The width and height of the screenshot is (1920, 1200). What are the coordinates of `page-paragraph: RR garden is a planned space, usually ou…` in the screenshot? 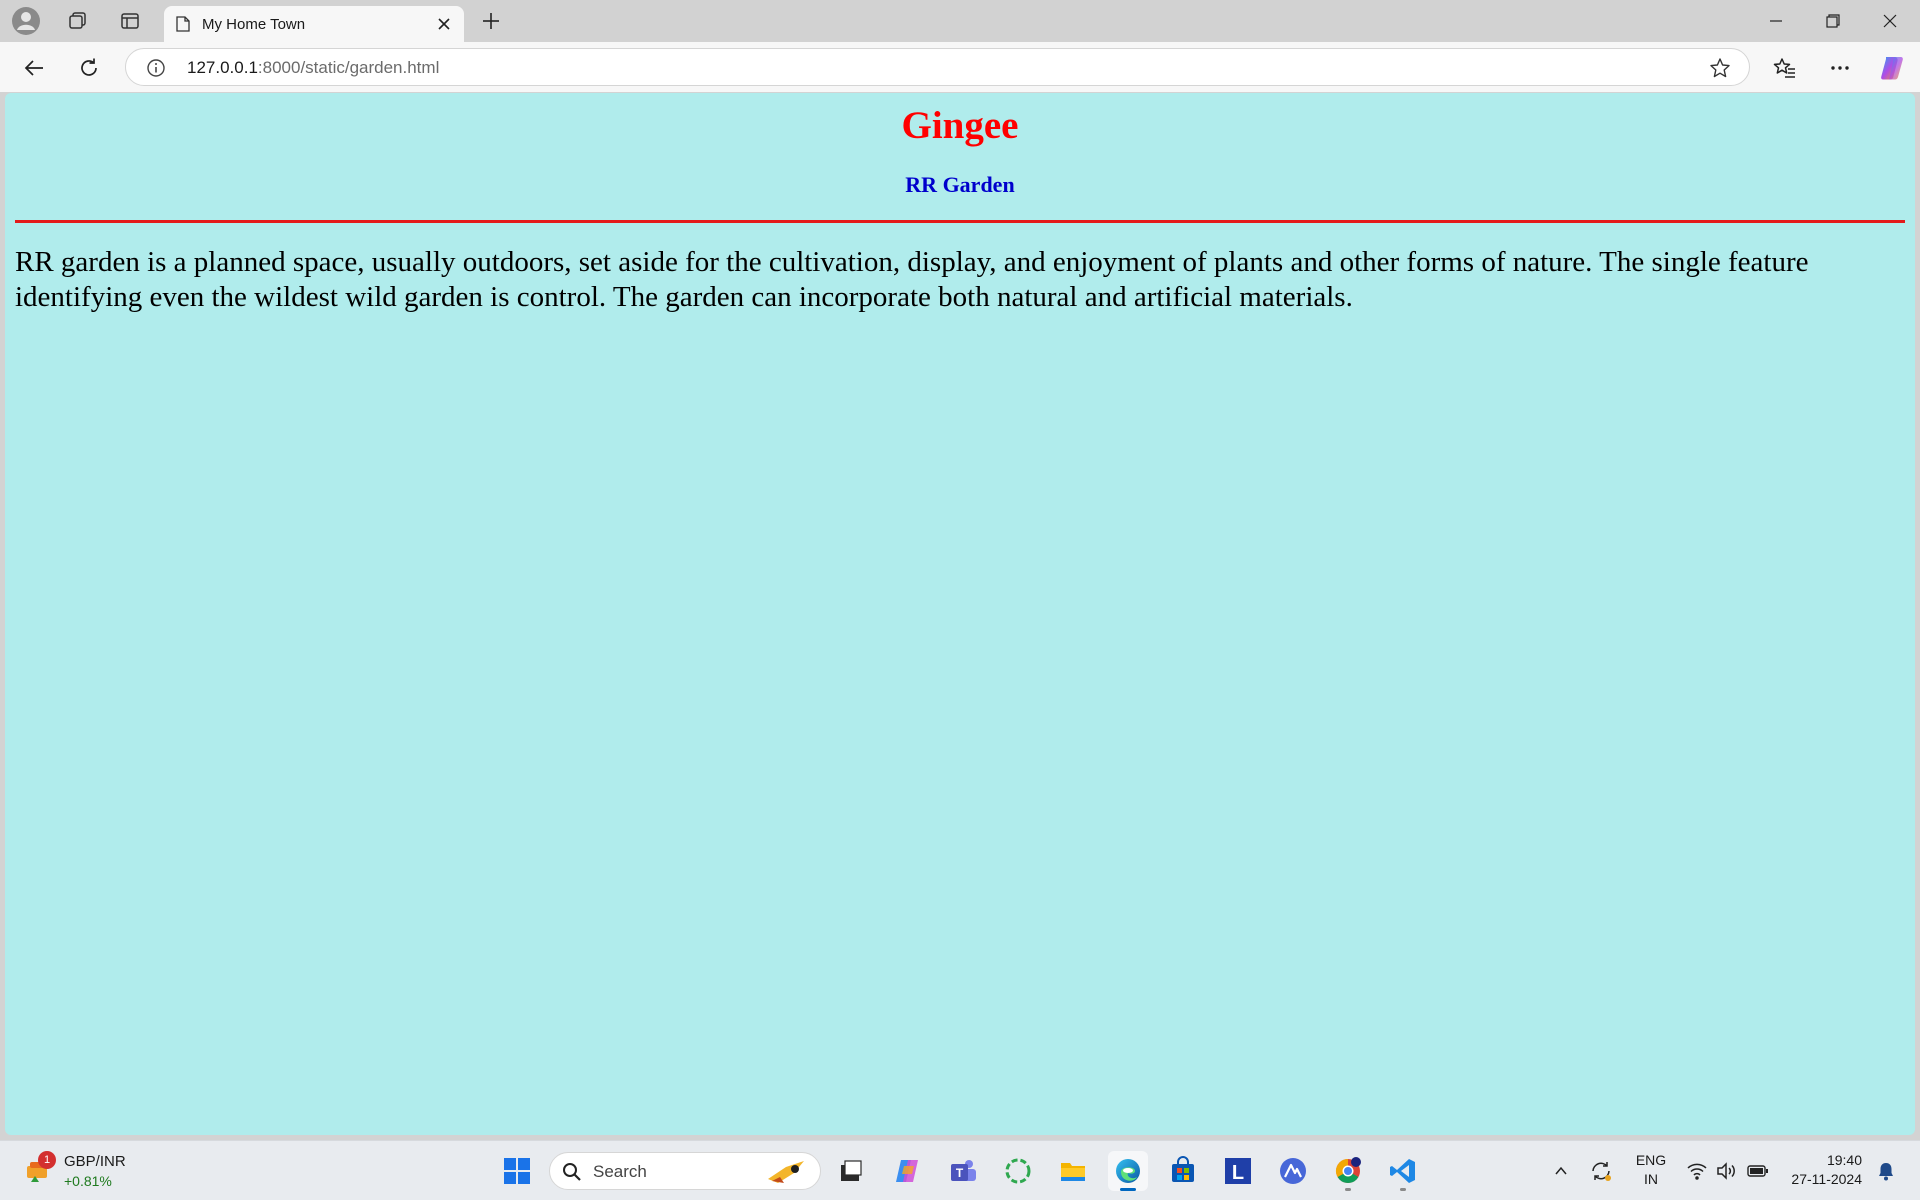 It's located at (912, 279).